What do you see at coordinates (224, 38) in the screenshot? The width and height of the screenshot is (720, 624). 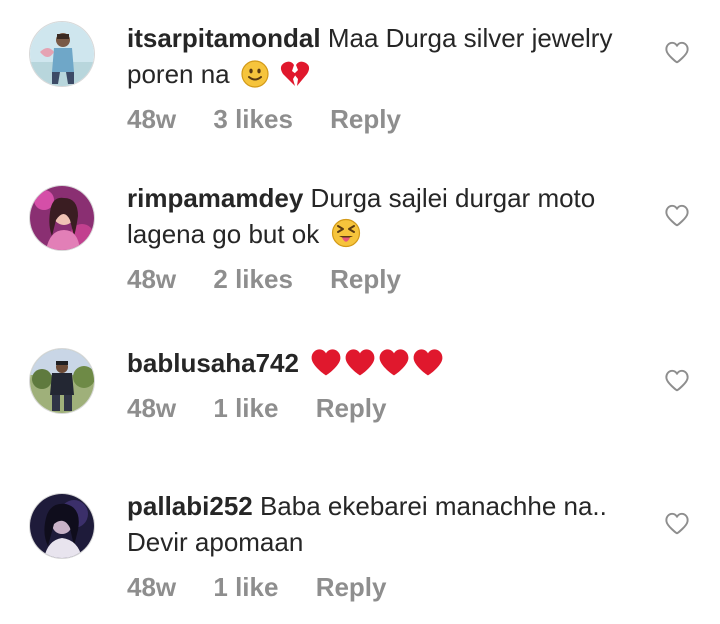 I see `comment-username: itsarpitamondal` at bounding box center [224, 38].